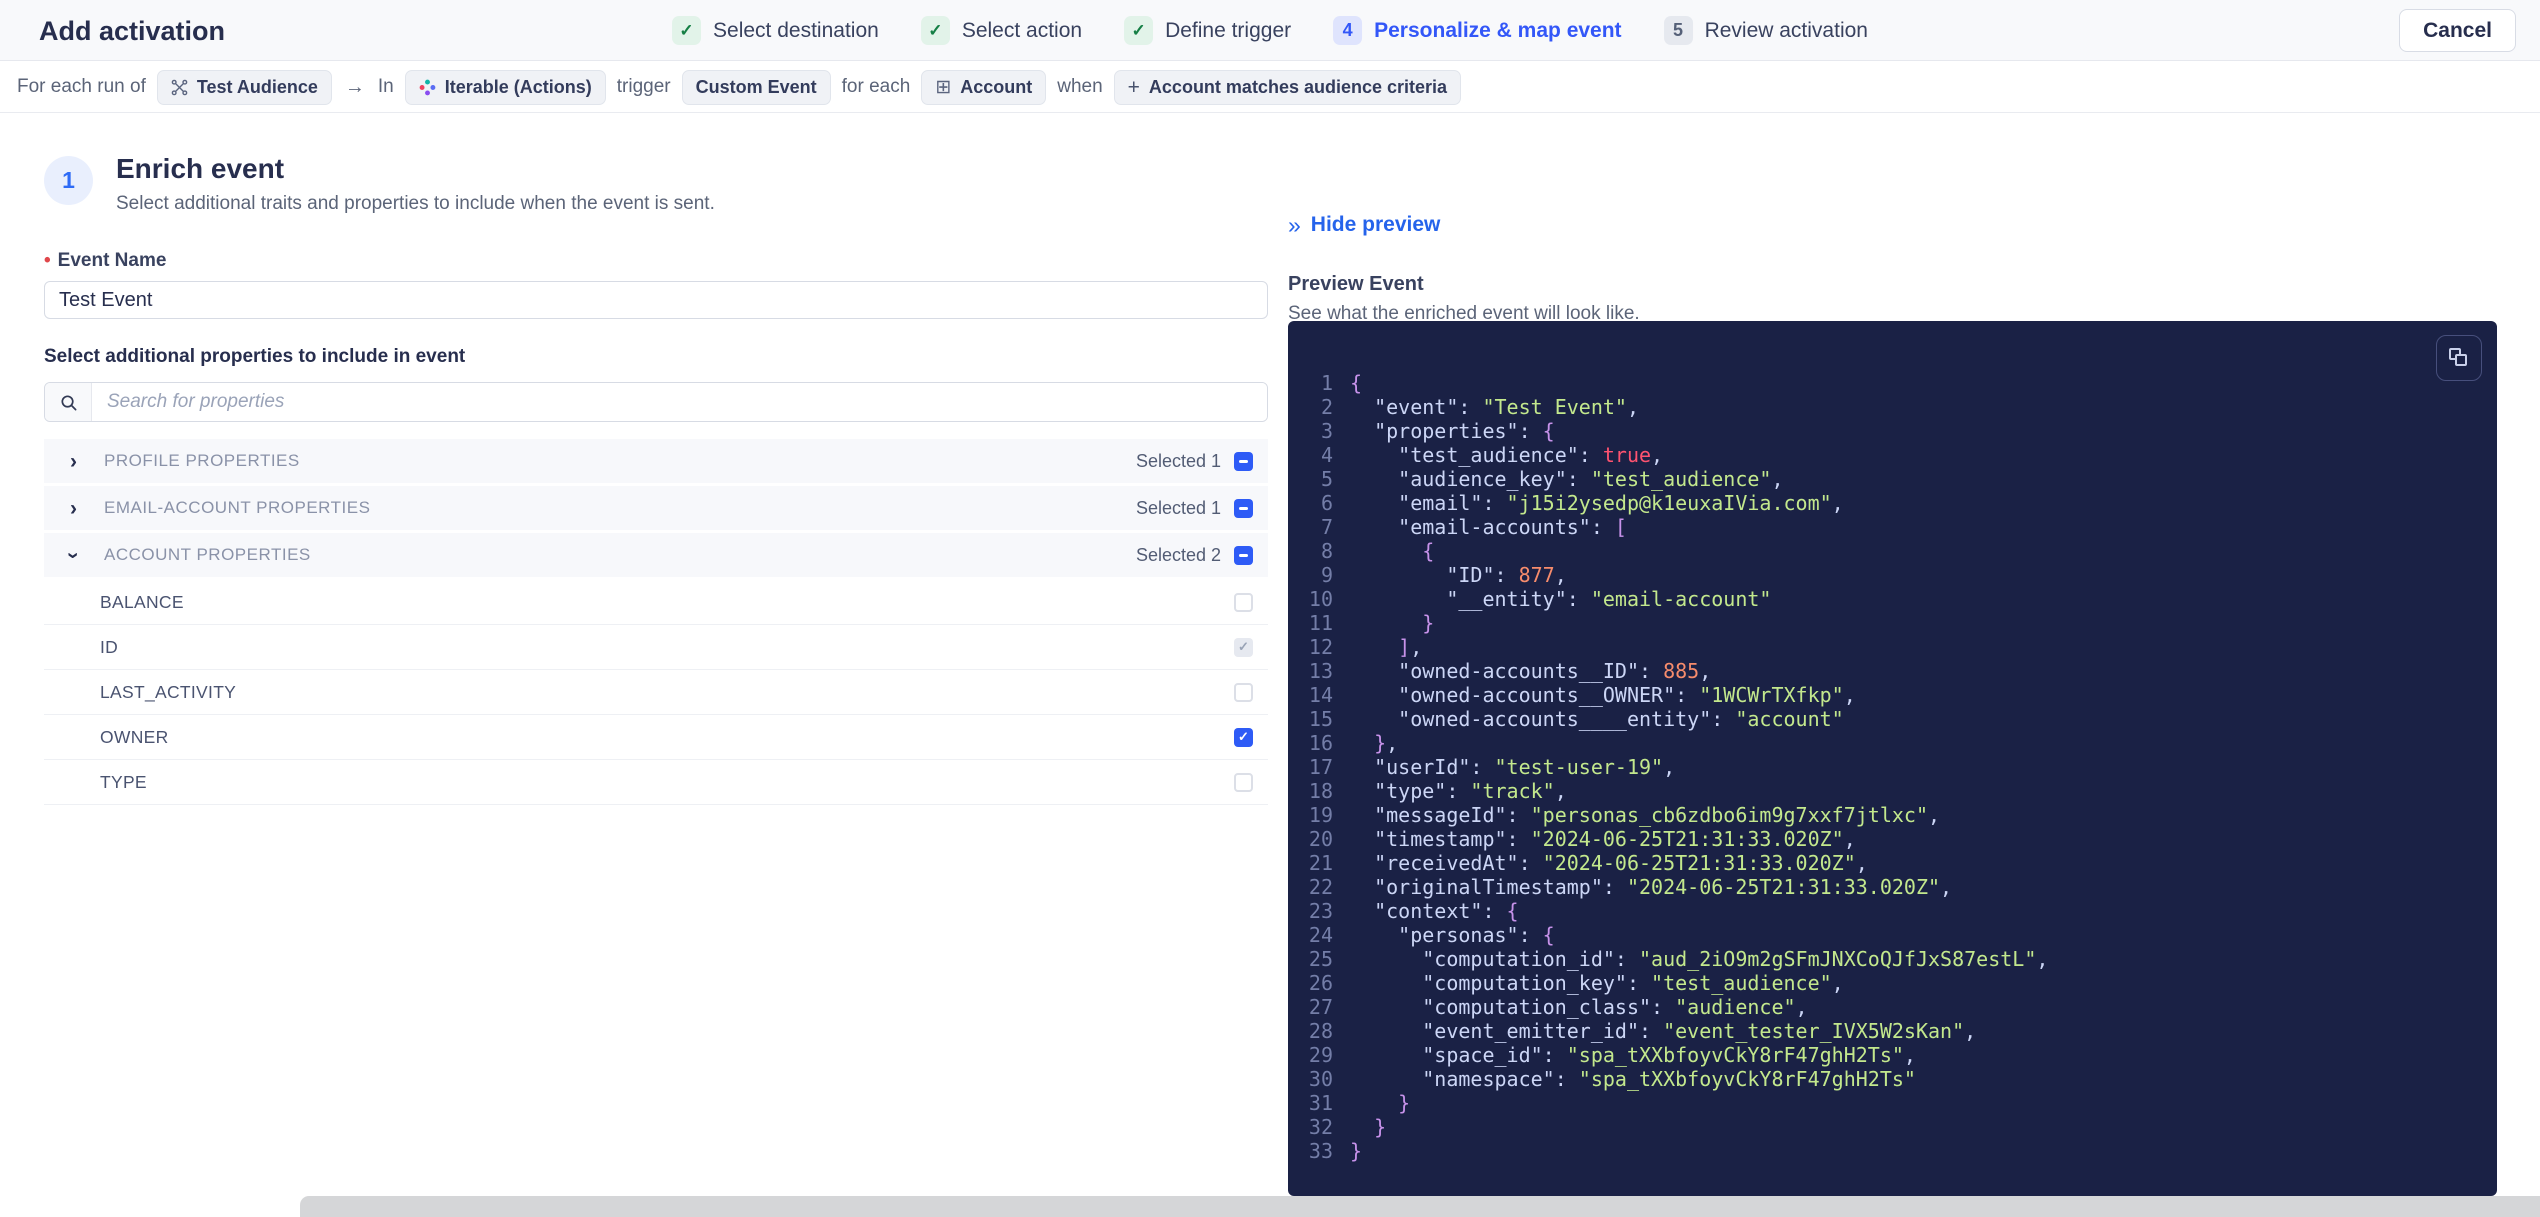  I want to click on section-label: ACCOUNT PROPERTIES, so click(207, 554).